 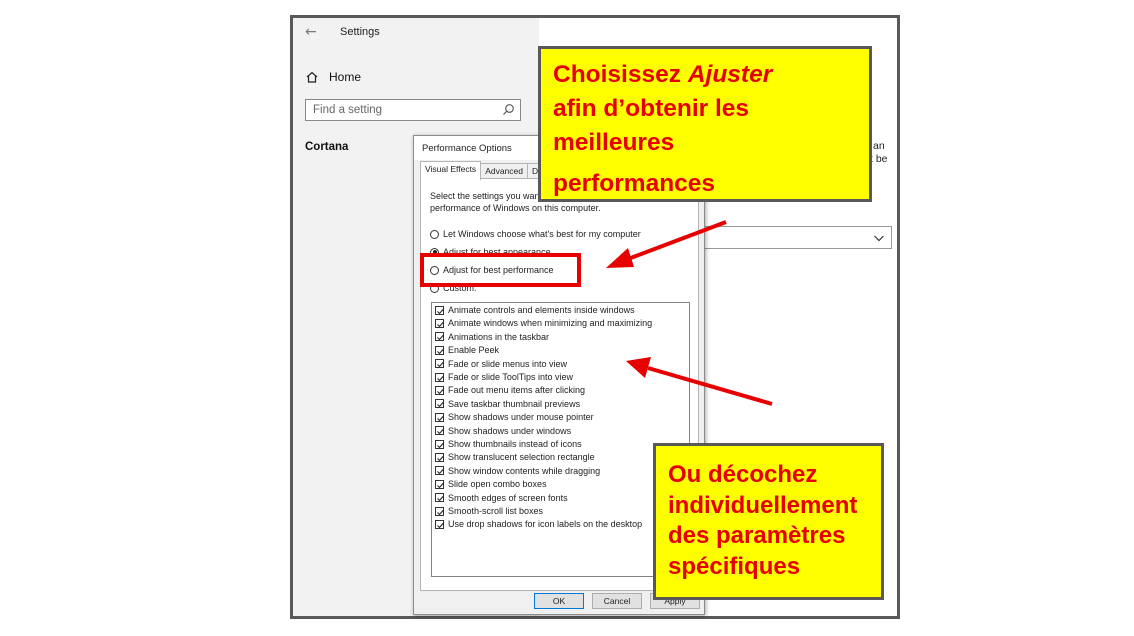 I want to click on arrow-to-best-performance, so click(x=666, y=244).